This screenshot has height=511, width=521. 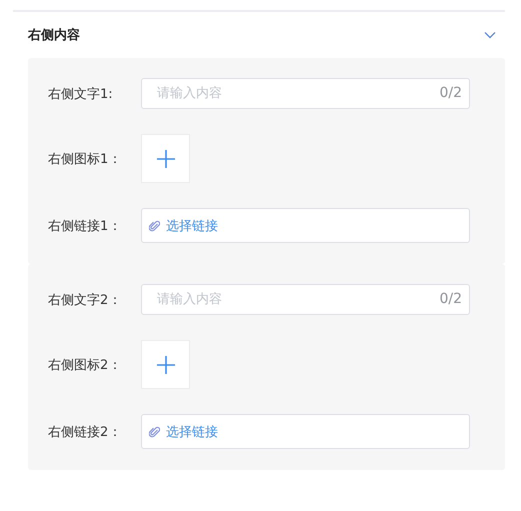 I want to click on field-label: 右侧文字2：, so click(x=85, y=300).